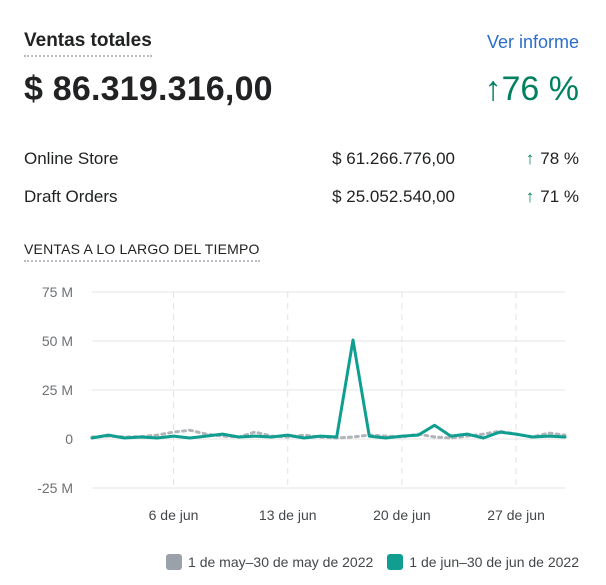  I want to click on total-change-value: 76 %, so click(540, 89).